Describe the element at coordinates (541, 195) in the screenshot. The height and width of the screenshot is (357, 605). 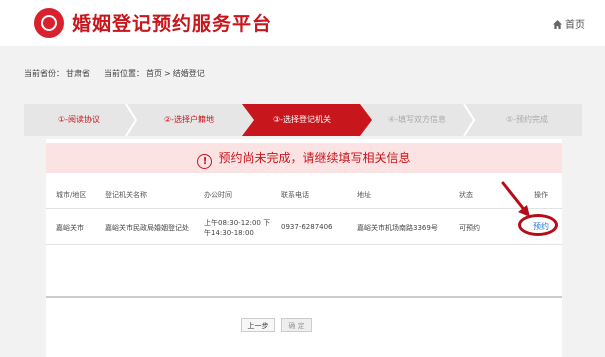
I see `col-action: 操作` at that location.